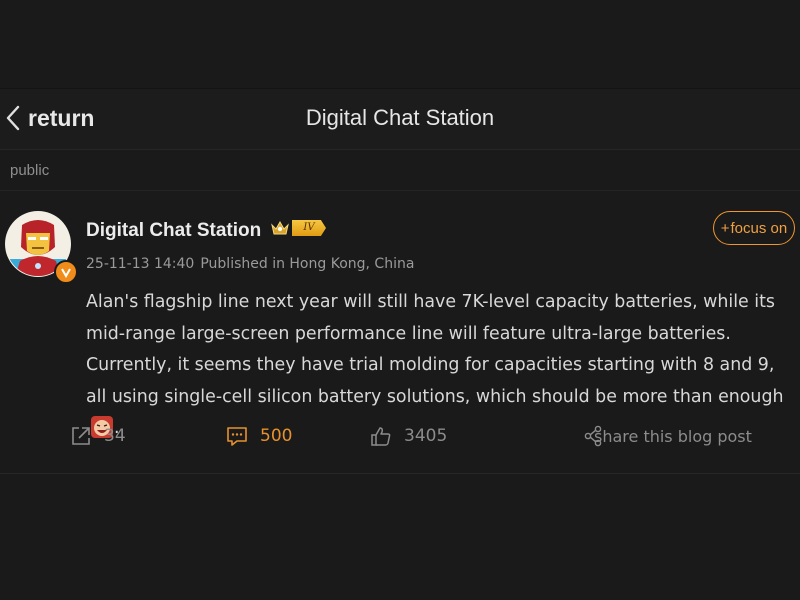 Image resolution: width=800 pixels, height=600 pixels. What do you see at coordinates (307, 264) in the screenshot?
I see `post-location: Published in Hong Kong, China` at bounding box center [307, 264].